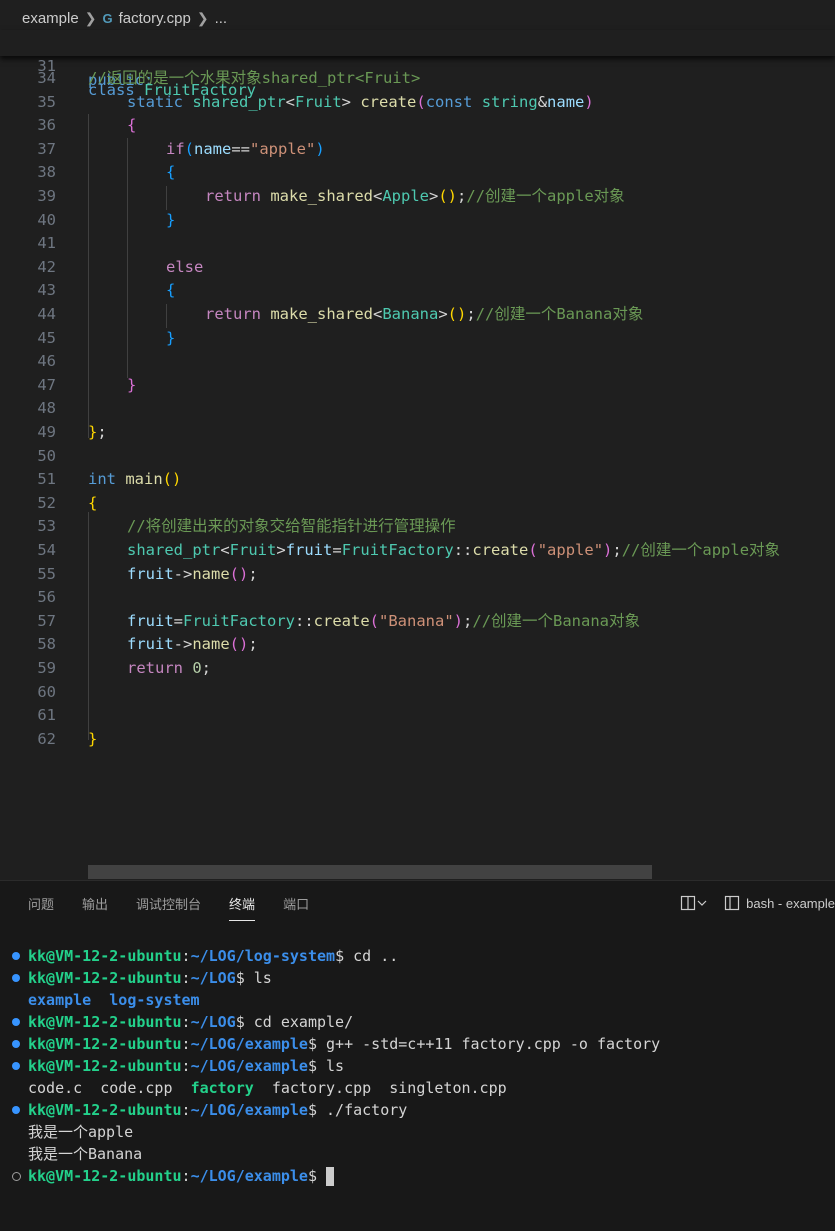 The image size is (835, 1231). What do you see at coordinates (417, 125) in the screenshot?
I see `code-line: 36{` at bounding box center [417, 125].